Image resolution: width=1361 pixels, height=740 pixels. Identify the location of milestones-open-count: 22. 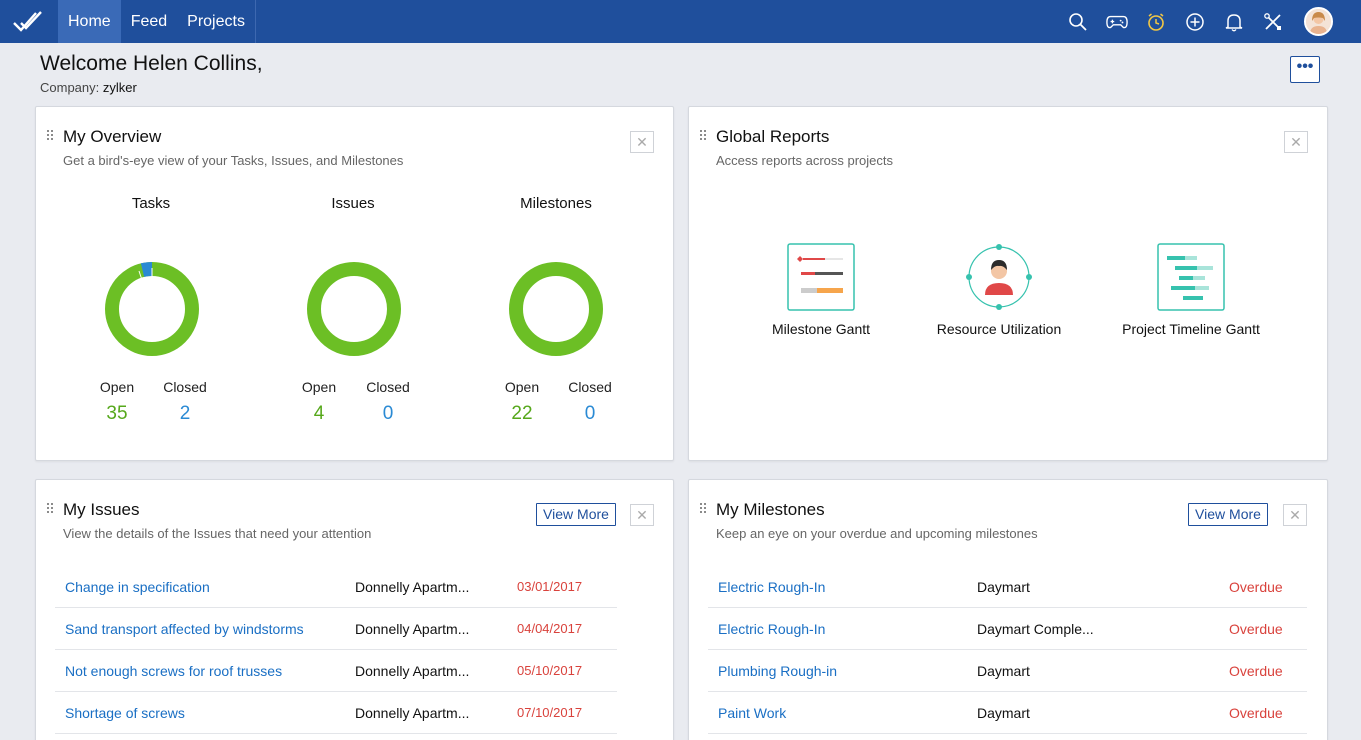
(522, 413).